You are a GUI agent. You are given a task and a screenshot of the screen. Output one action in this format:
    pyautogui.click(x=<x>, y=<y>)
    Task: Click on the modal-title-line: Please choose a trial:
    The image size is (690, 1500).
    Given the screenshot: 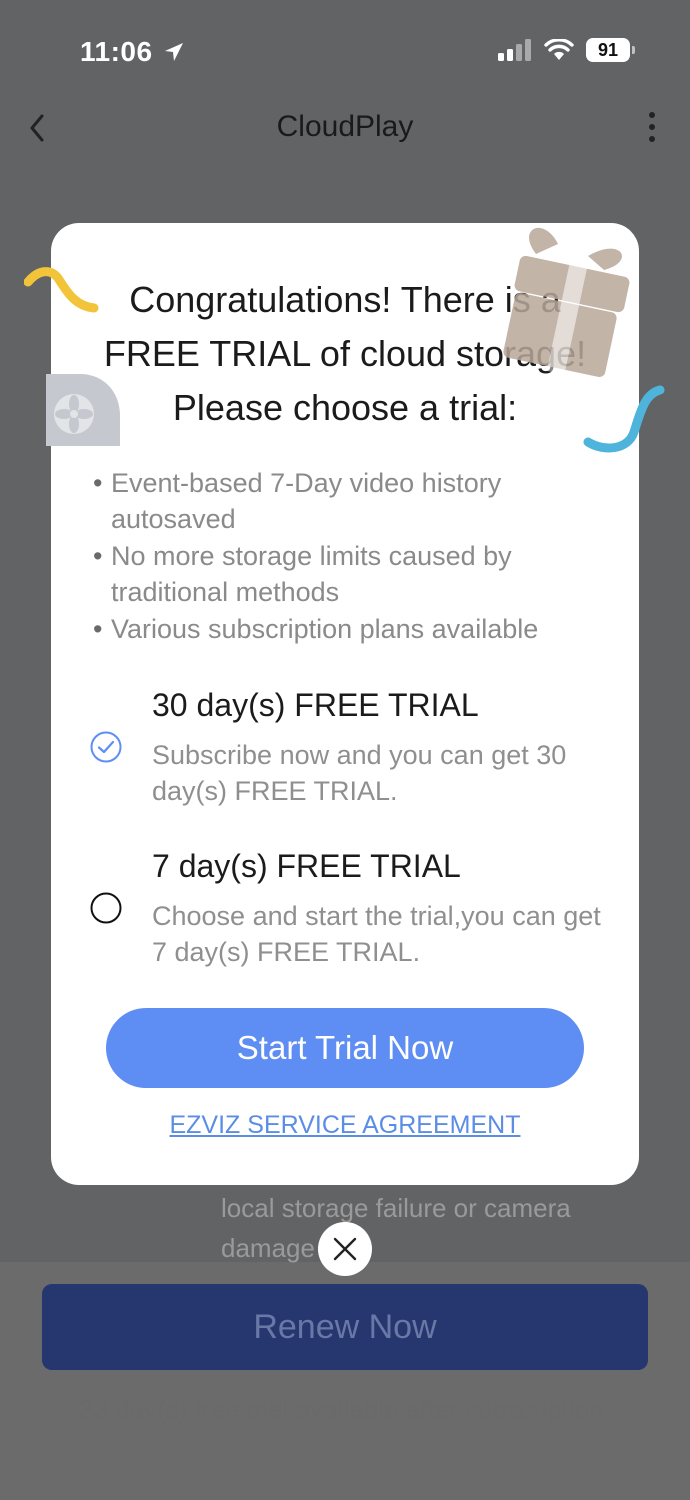 What is the action you would take?
    pyautogui.click(x=345, y=407)
    